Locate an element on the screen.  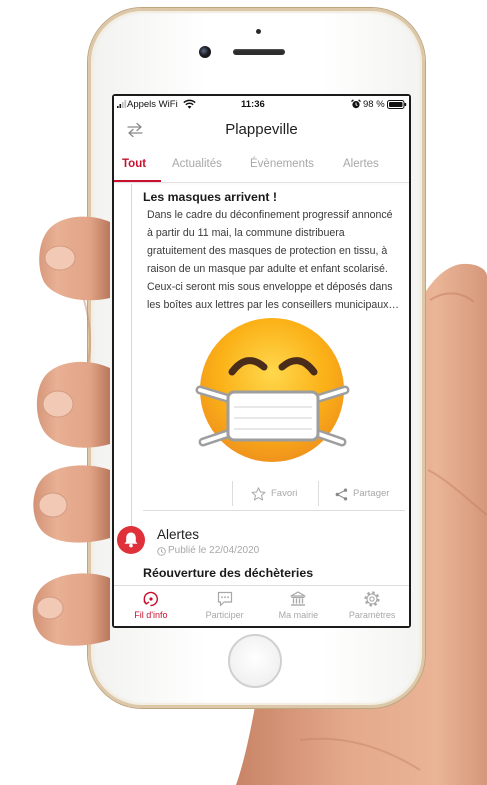
finger-pinky is located at coordinates (71, 609).